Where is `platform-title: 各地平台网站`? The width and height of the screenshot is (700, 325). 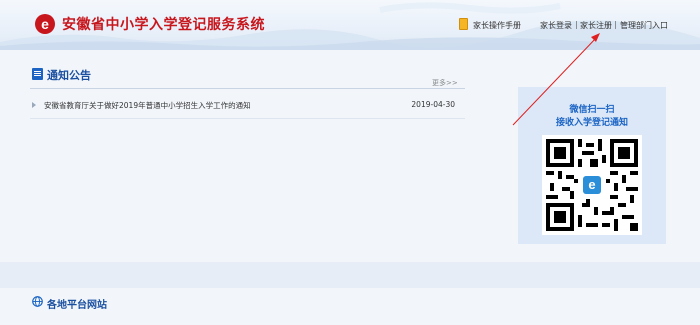 platform-title: 各地平台网站 is located at coordinates (77, 305).